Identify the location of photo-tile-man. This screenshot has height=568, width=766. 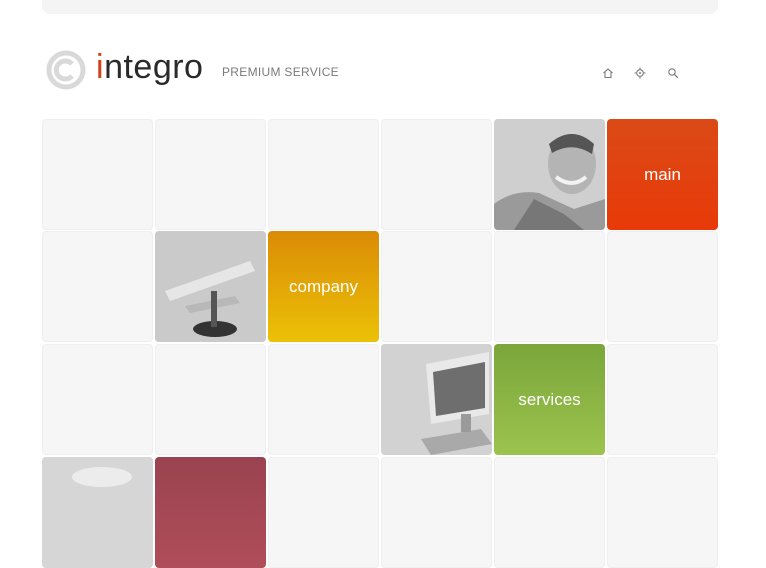
(549, 174).